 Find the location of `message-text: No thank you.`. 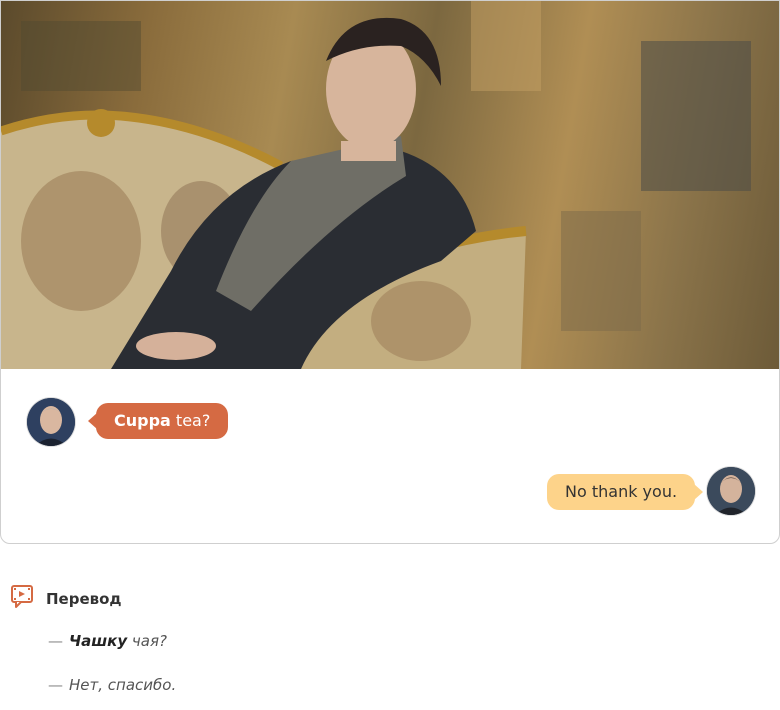

message-text: No thank you. is located at coordinates (621, 491).